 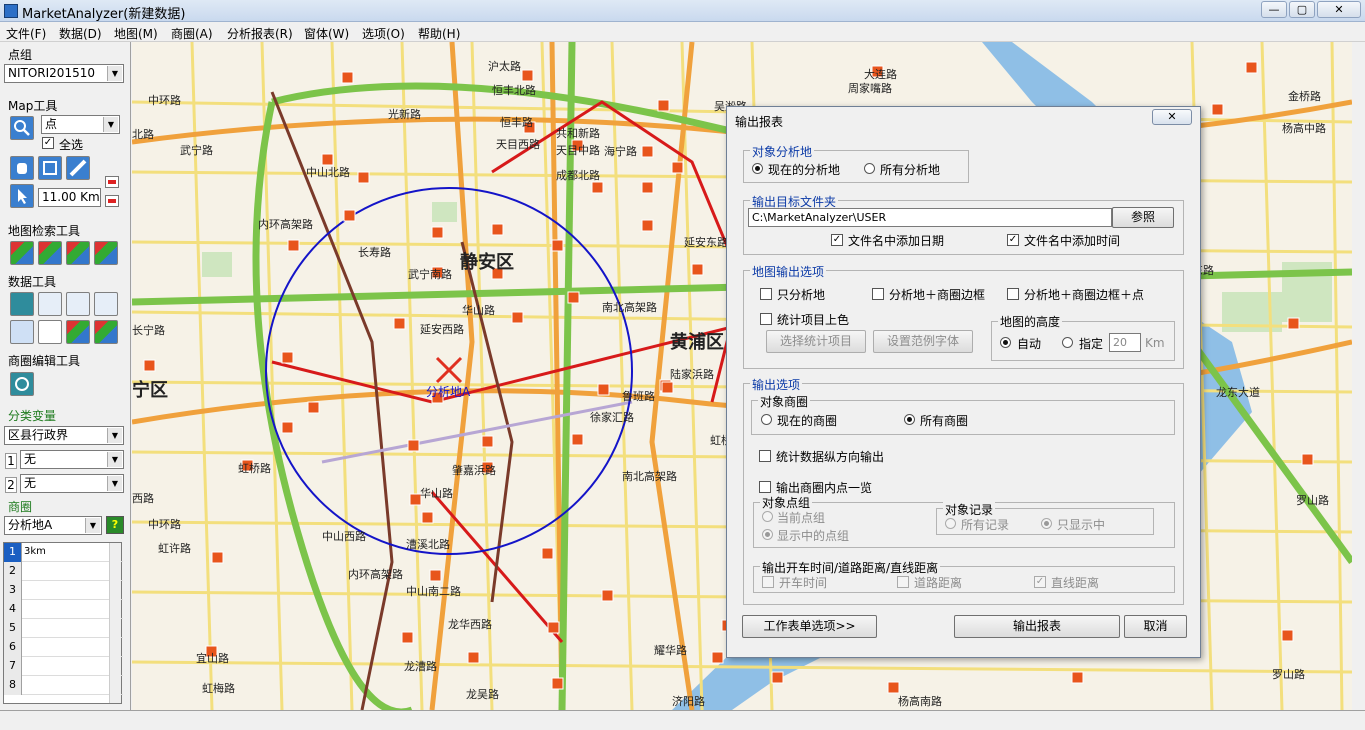 What do you see at coordinates (909, 419) in the screenshot?
I see `radio-all-areas` at bounding box center [909, 419].